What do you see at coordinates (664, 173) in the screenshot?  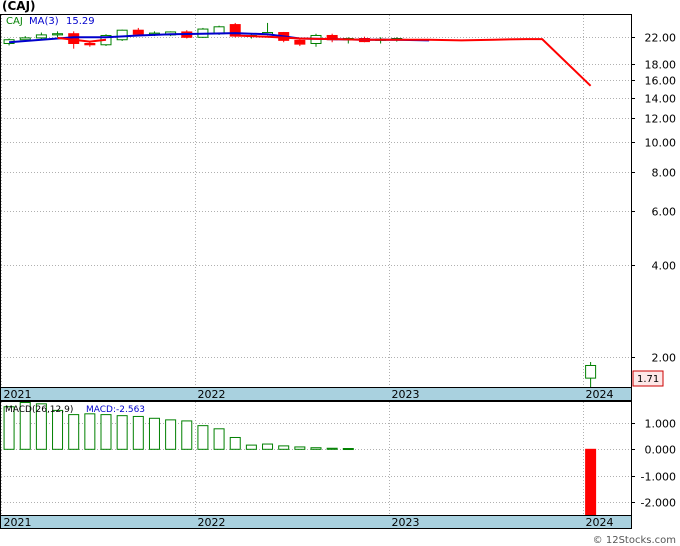 I see `price-y-tick-label: 8.00` at bounding box center [664, 173].